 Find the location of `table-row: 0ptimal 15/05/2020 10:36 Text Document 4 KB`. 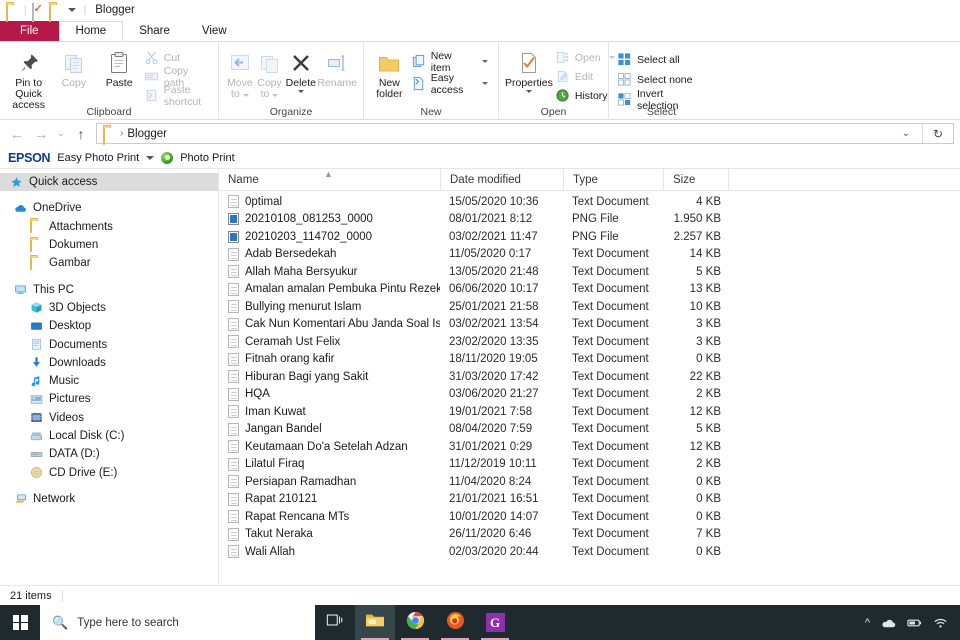

table-row: 0ptimal 15/05/2020 10:36 Text Document 4 KB is located at coordinates (589, 202).